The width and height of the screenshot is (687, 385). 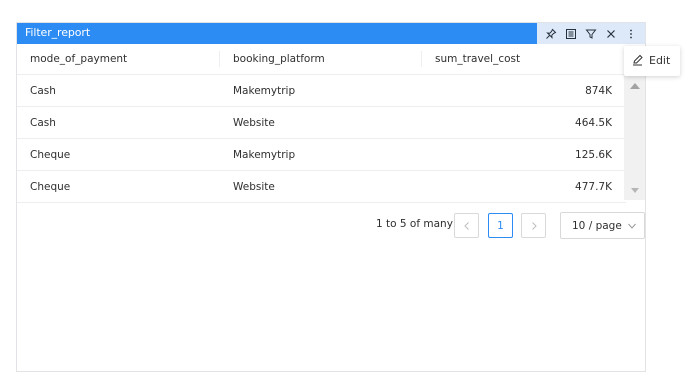 What do you see at coordinates (331, 33) in the screenshot?
I see `widget-titlebar: Filter_report` at bounding box center [331, 33].